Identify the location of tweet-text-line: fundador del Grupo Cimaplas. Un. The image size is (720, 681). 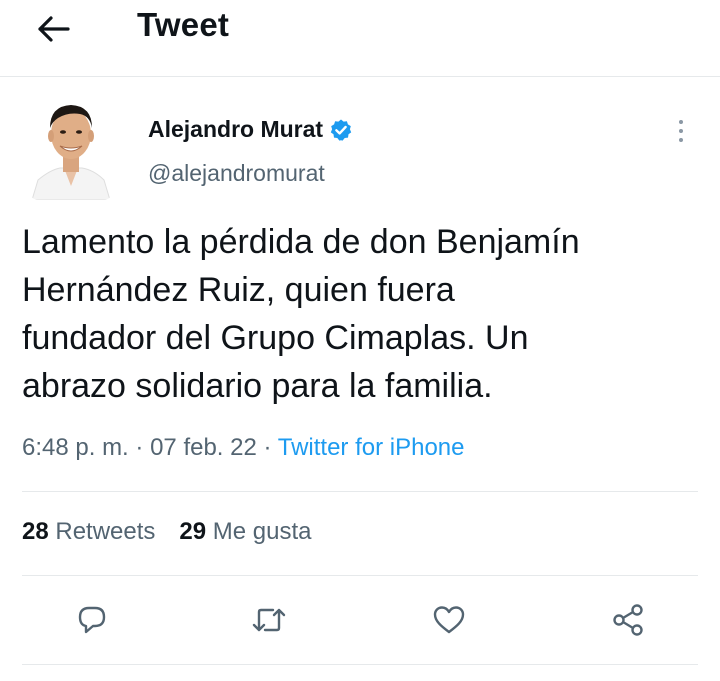
(275, 338).